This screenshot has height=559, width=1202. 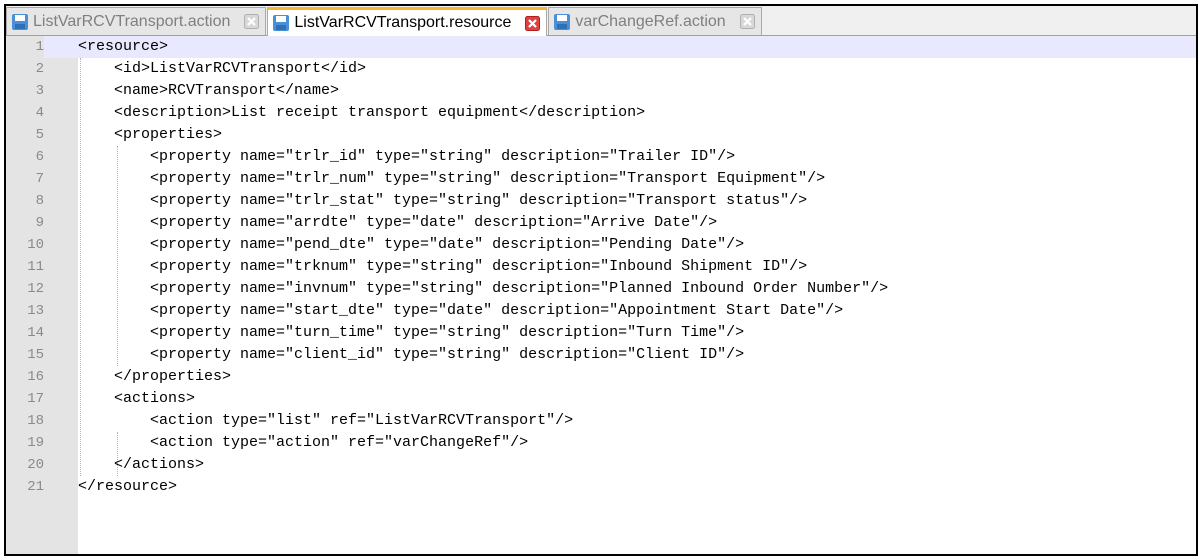 I want to click on tab-label: ListVarRCVTransport.resource, so click(x=403, y=22).